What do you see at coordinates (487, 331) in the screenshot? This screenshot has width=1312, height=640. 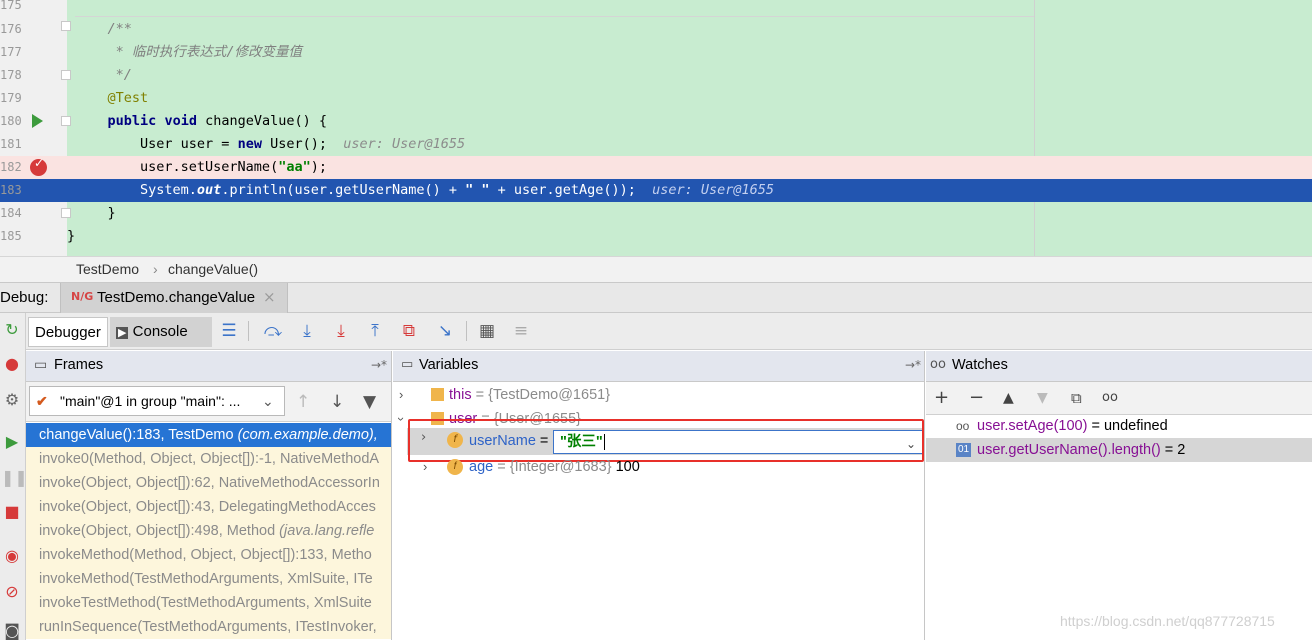 I see `evaluate-expression-icon: ▦` at bounding box center [487, 331].